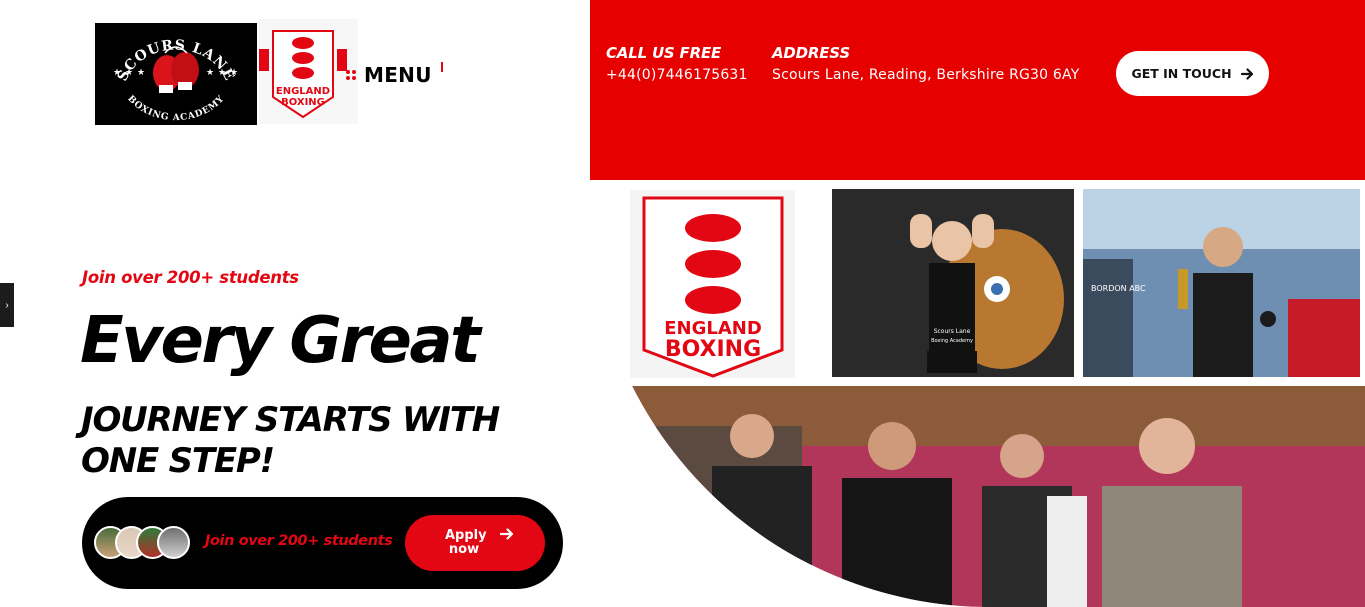 Image resolution: width=1365 pixels, height=607 pixels. What do you see at coordinates (176, 74) in the screenshot?
I see `scours-lane-logo: SCOURS LANE BOXING ACADEMY ★ ★ ★ ★ ★ ★` at bounding box center [176, 74].